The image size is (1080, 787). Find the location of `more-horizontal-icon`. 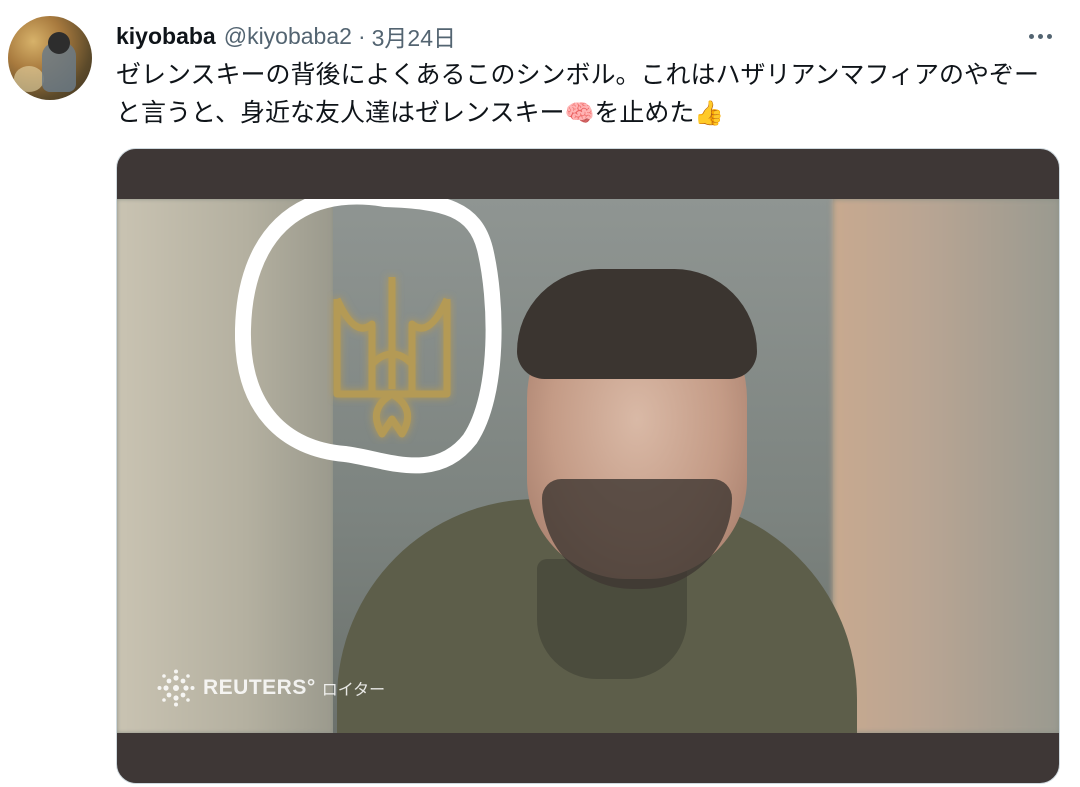

more-horizontal-icon is located at coordinates (1040, 36).